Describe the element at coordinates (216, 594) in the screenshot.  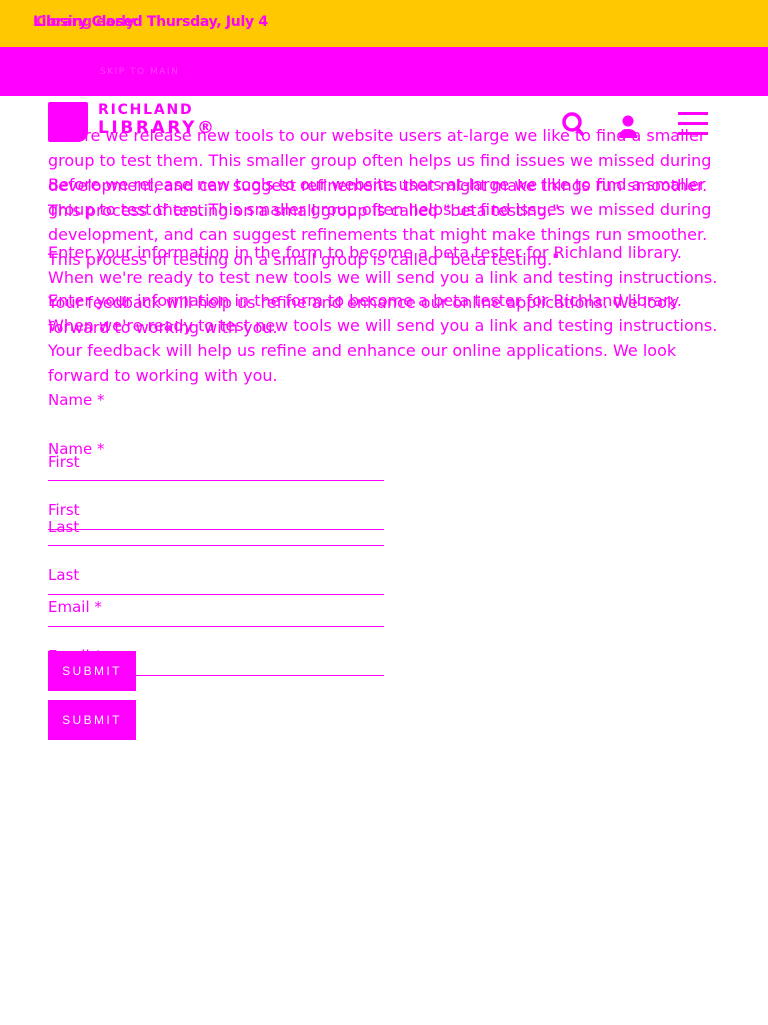
I see `last-name-input-copy` at that location.